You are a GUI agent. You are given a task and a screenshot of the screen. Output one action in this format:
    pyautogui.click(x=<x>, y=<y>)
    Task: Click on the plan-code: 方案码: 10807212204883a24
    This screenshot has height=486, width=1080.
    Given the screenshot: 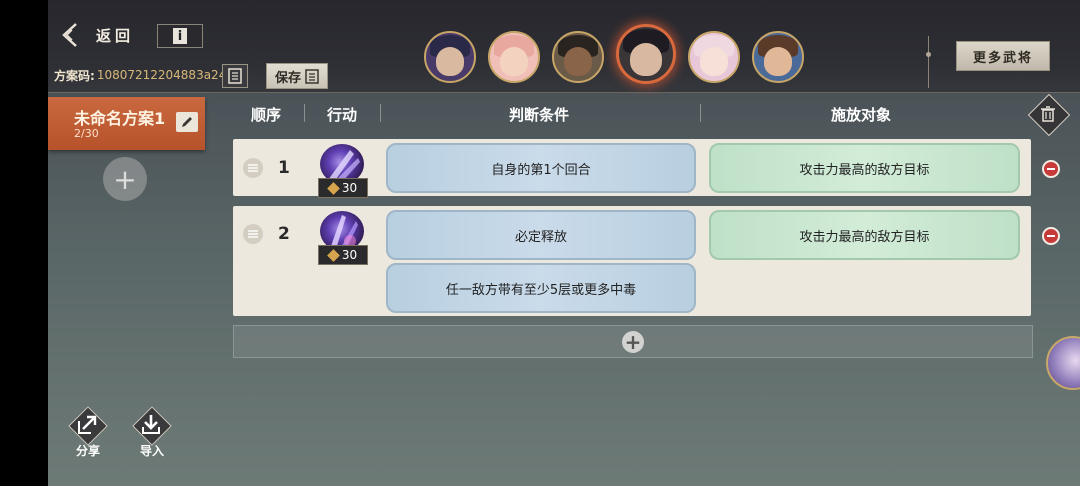 What is the action you would take?
    pyautogui.click(x=140, y=75)
    